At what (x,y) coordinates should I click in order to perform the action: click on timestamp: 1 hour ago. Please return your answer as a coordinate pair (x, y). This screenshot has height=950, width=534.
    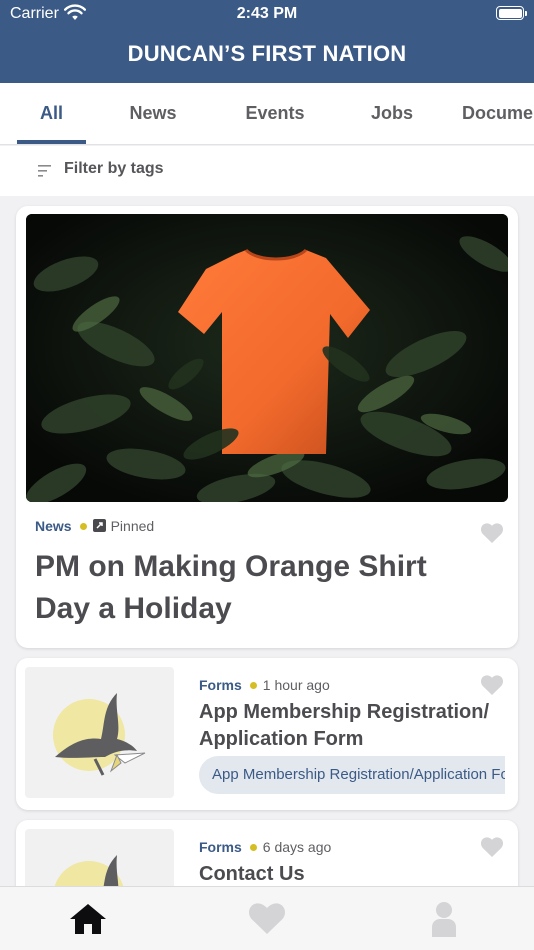
    Looking at the image, I should click on (296, 685).